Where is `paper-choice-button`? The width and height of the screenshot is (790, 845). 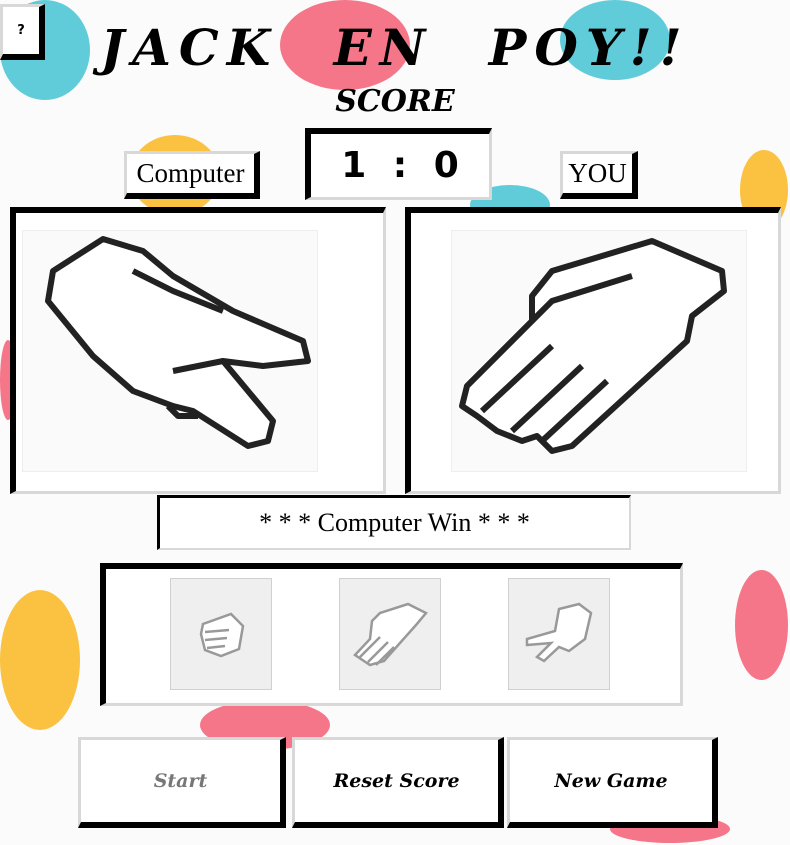
paper-choice-button is located at coordinates (390, 634).